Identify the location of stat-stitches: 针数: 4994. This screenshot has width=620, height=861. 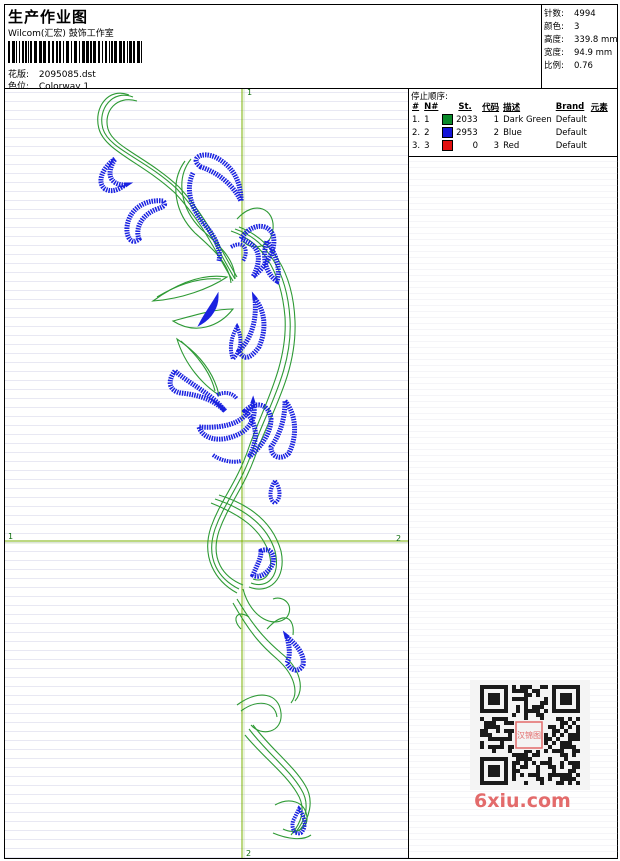
(570, 14).